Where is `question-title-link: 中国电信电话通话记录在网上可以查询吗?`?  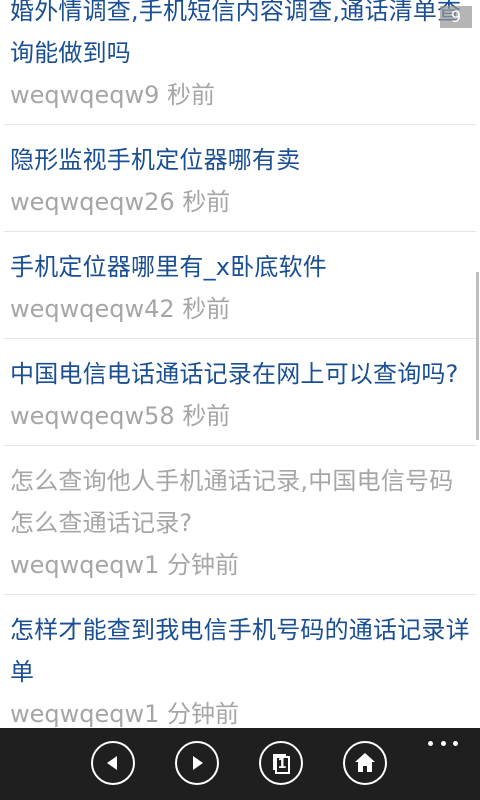 question-title-link: 中国电信电话通话记录在网上可以查询吗? is located at coordinates (240, 374).